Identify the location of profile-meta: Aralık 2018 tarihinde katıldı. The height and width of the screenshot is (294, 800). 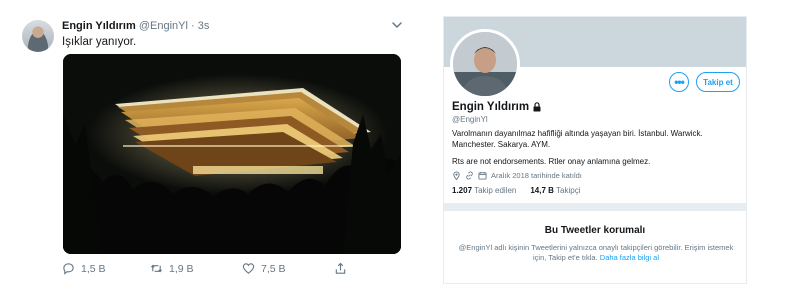
(517, 175).